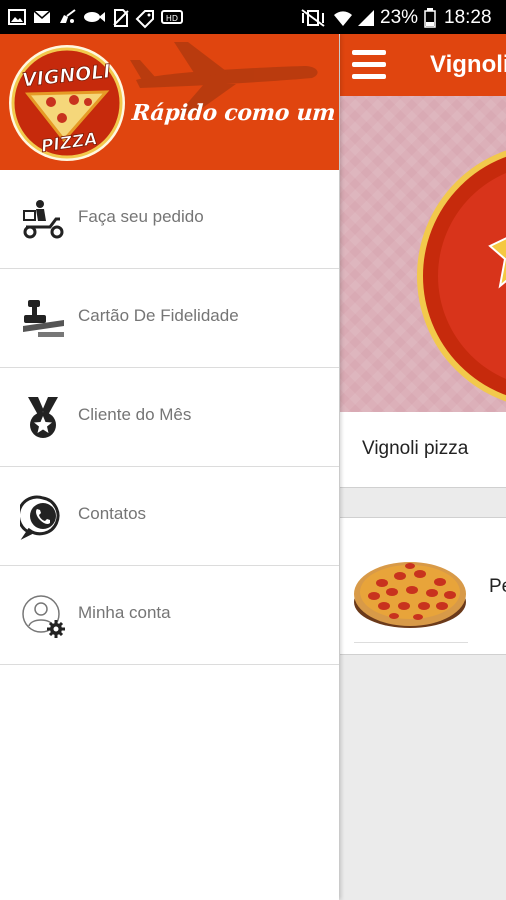 The width and height of the screenshot is (506, 900). Describe the element at coordinates (124, 612) in the screenshot. I see `drawer-item-label: Minha conta` at that location.